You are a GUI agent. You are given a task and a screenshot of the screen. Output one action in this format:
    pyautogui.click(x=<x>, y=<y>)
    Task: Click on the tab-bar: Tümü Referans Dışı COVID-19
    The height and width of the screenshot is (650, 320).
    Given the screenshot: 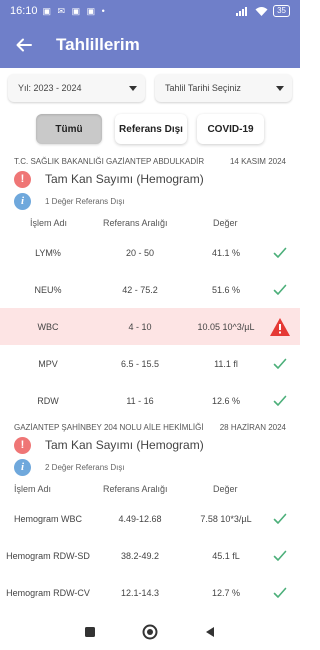 What is the action you would take?
    pyautogui.click(x=150, y=129)
    